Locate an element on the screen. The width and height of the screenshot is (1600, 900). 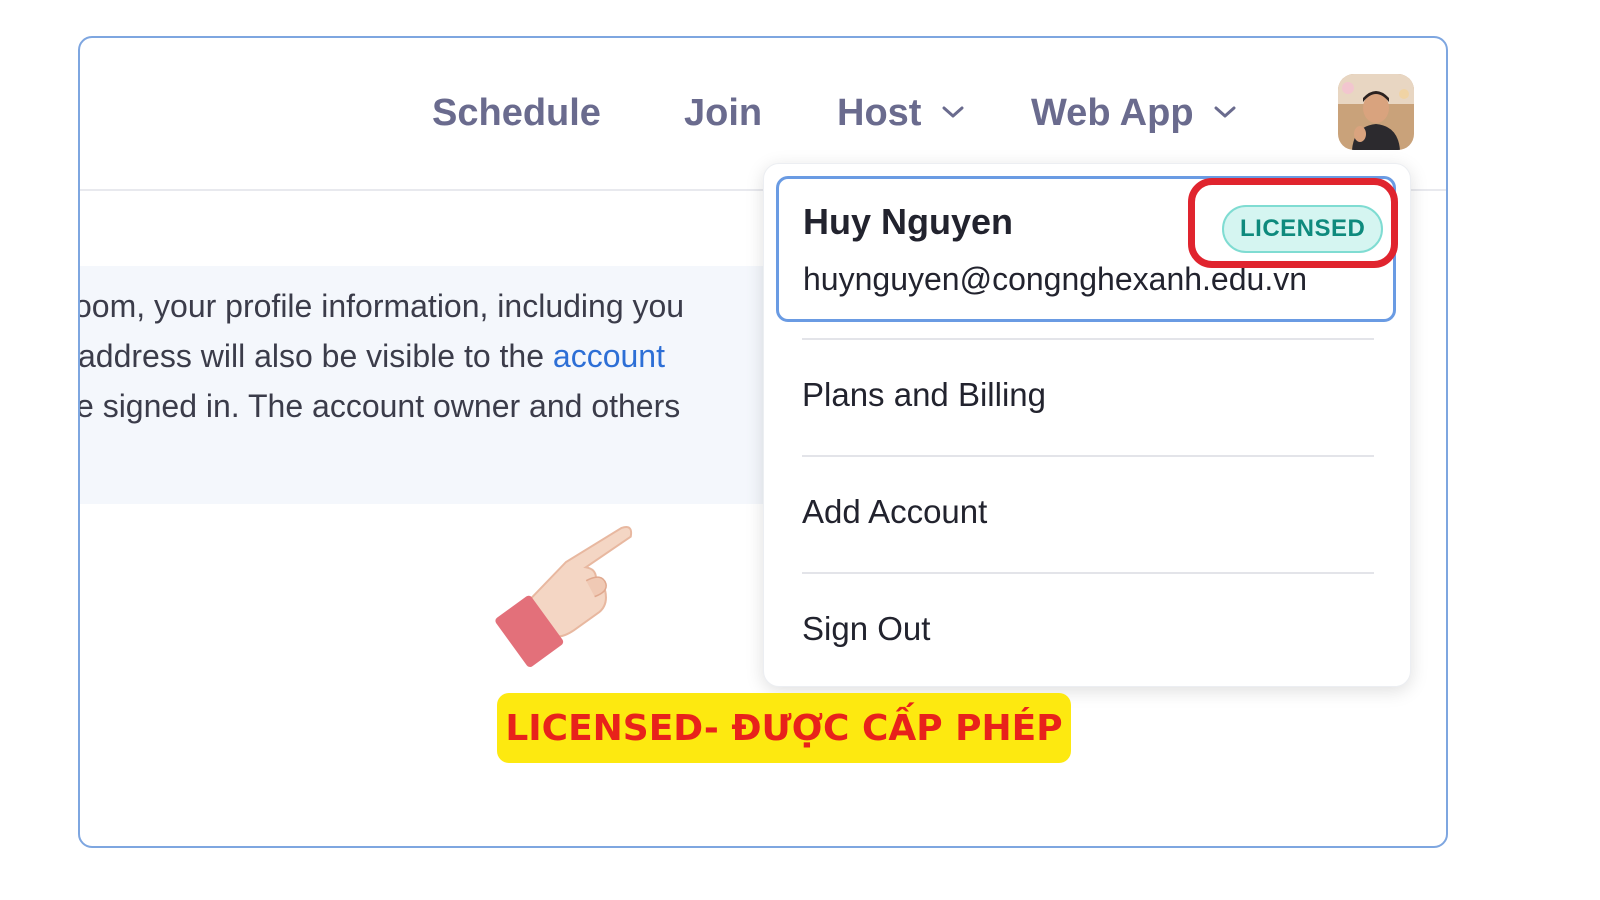
licensed-callout: LICENSED- ĐƯỢC CẤP PHÉP is located at coordinates (784, 728).